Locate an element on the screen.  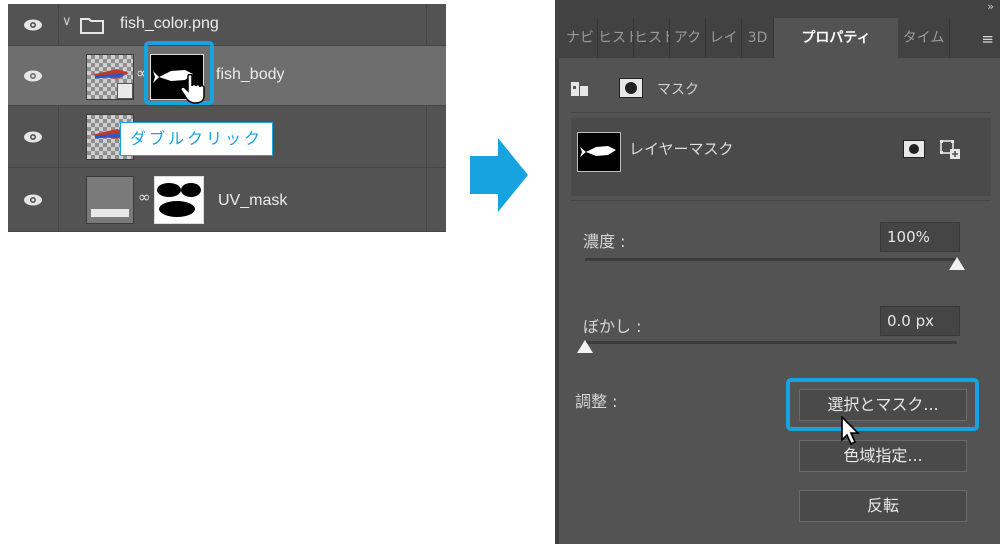
layer-name: fish_body is located at coordinates (250, 75).